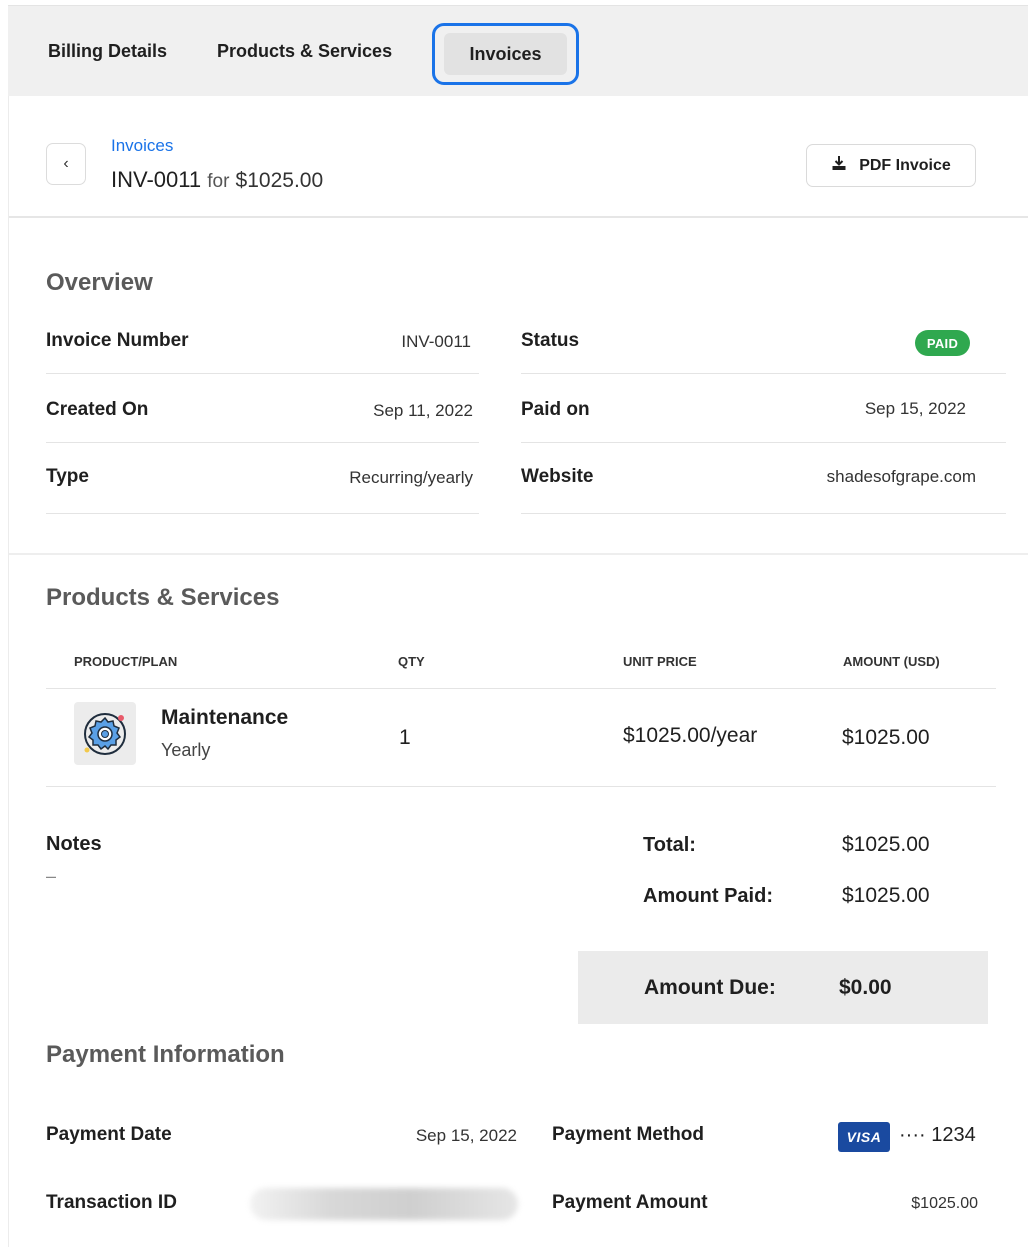 This screenshot has height=1247, width=1028. Describe the element at coordinates (901, 476) in the screenshot. I see `website-value: shadesofgrape.com` at that location.